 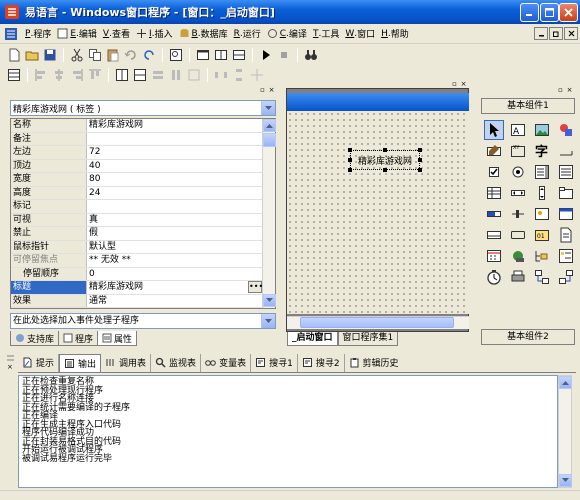 I want to click on file-list-tool, so click(x=566, y=256).